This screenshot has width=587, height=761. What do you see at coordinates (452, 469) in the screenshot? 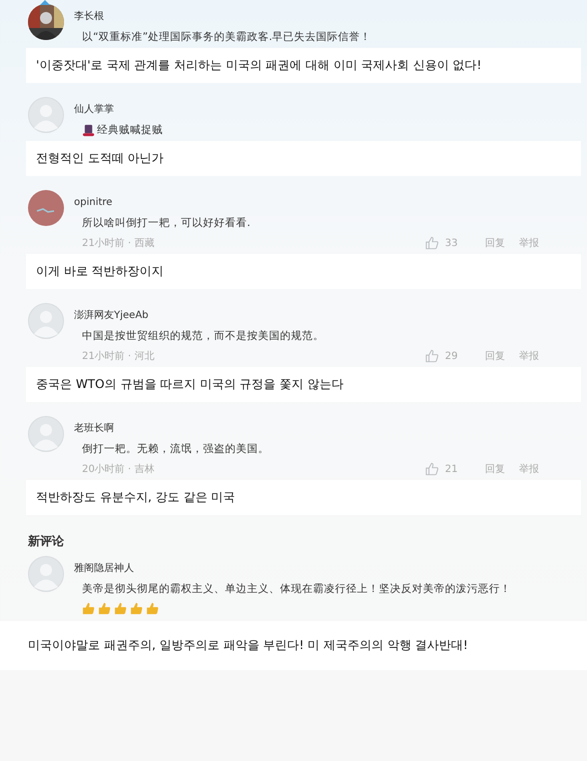
I see `like-count: 21` at bounding box center [452, 469].